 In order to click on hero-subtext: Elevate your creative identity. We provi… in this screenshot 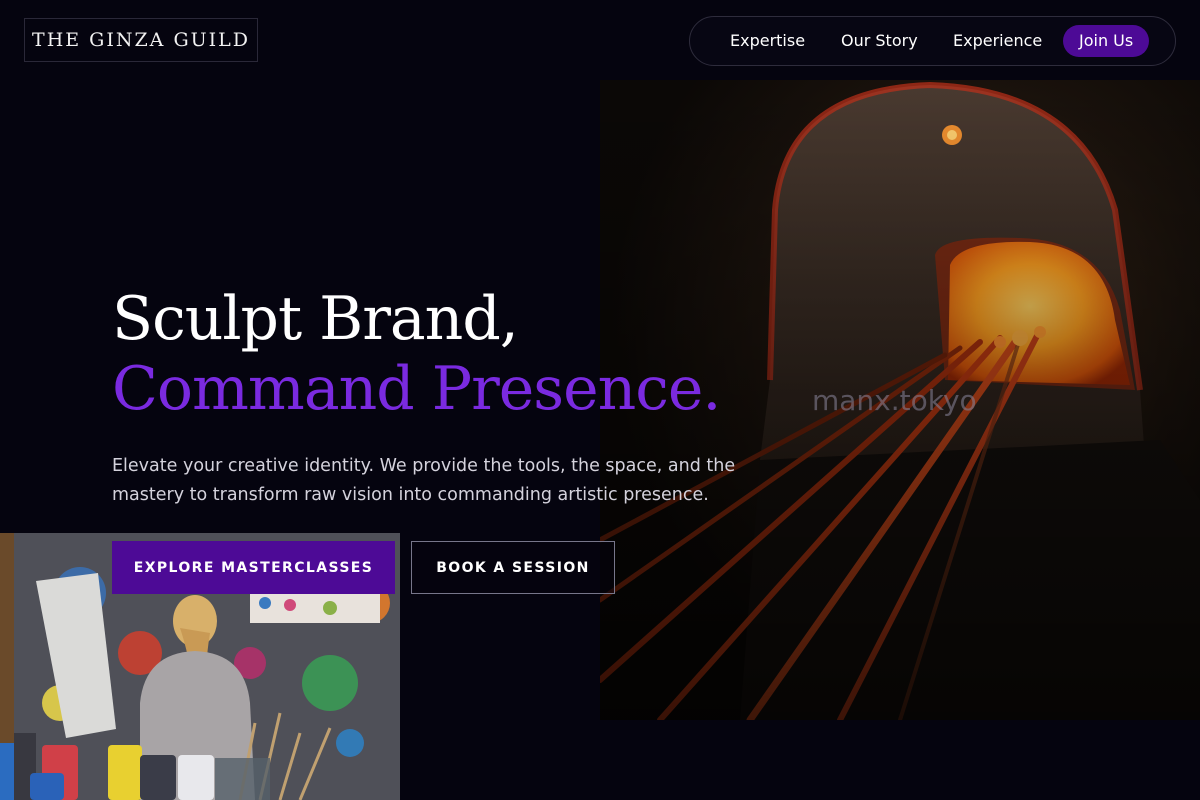, I will do `click(424, 480)`.